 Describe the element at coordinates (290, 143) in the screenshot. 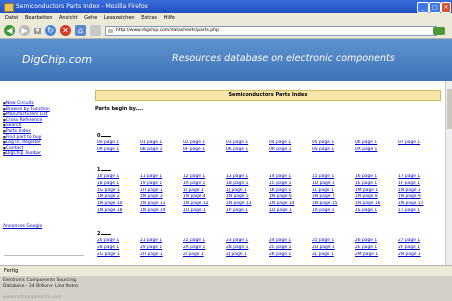

I see `part-index-link: 04 page 1` at that location.